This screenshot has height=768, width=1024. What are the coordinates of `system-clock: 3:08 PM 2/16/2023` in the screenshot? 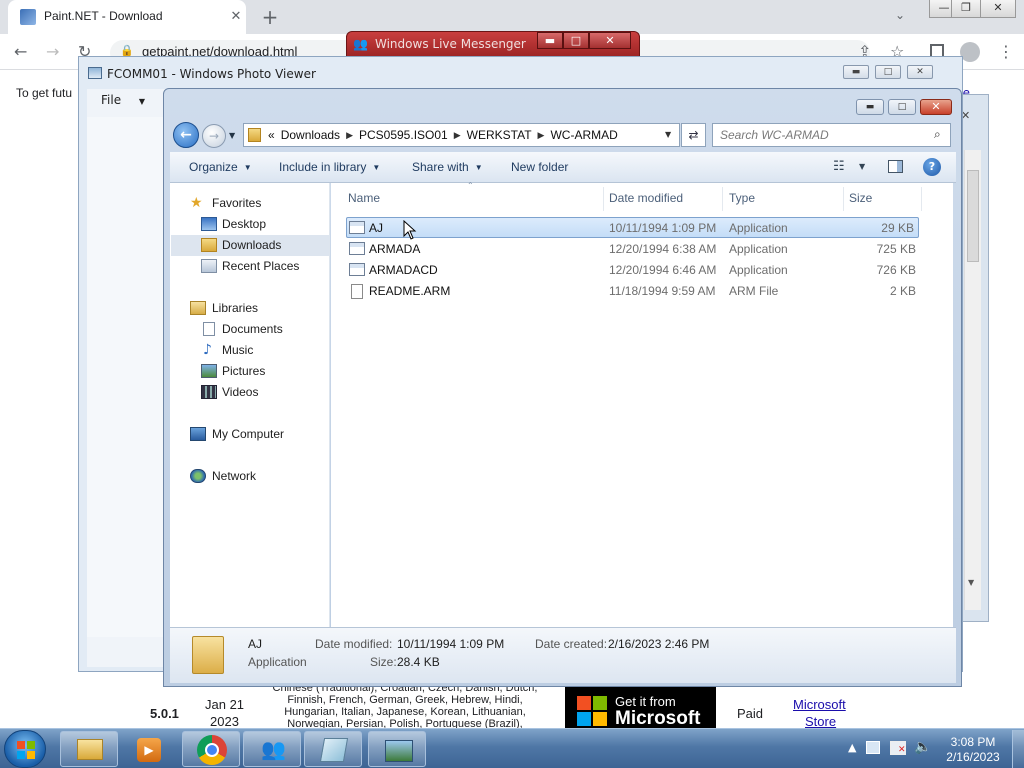 It's located at (973, 750).